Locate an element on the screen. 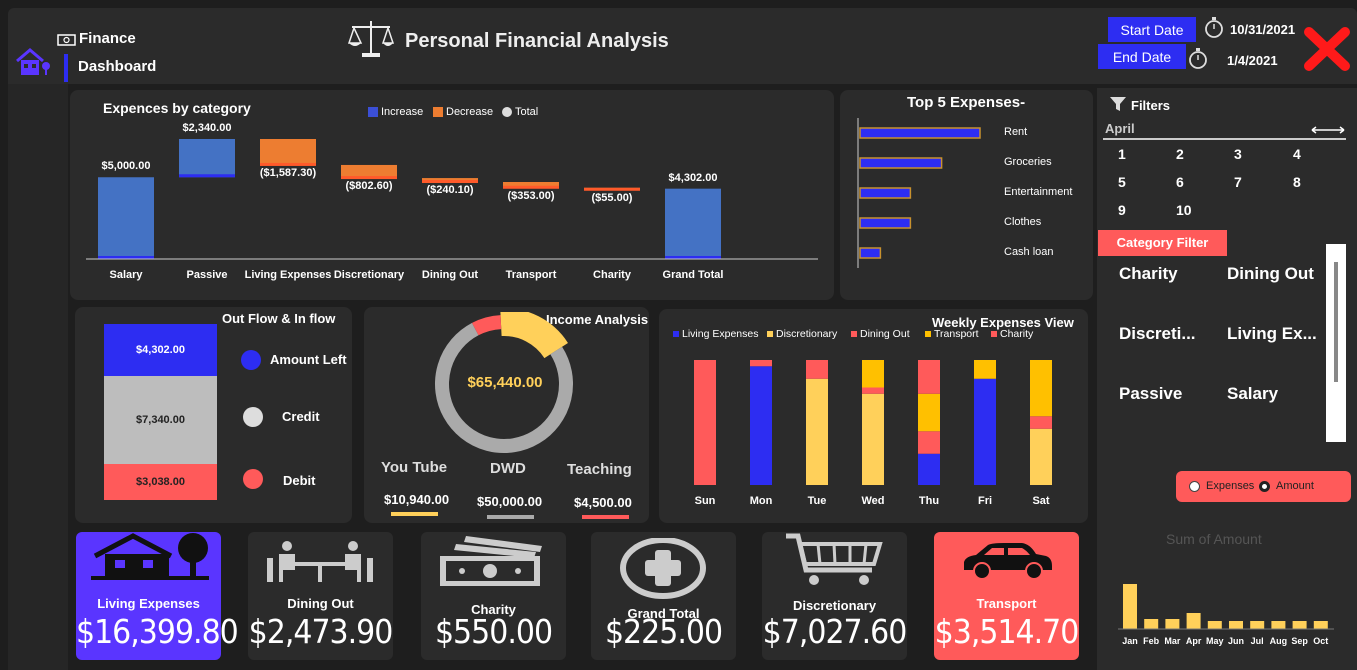 Image resolution: width=1357 pixels, height=670 pixels. day-7: 7 is located at coordinates (1238, 182).